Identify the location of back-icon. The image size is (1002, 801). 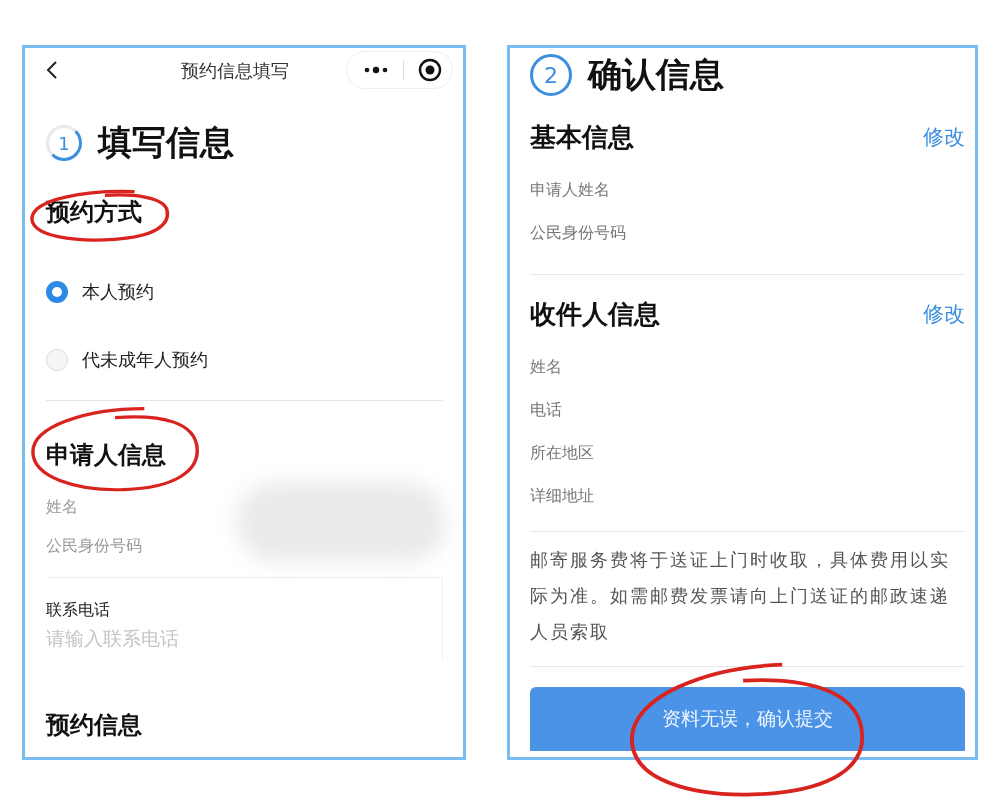
(52, 70).